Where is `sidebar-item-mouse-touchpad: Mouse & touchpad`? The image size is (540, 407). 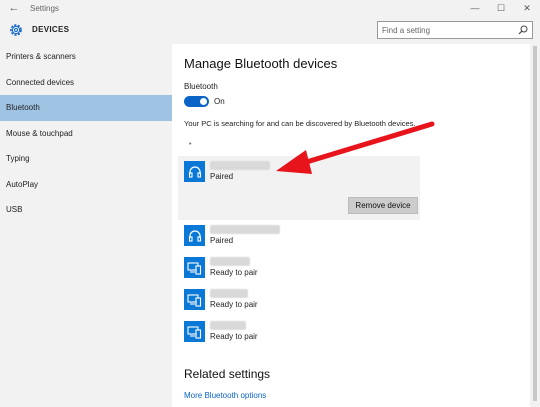
sidebar-item-mouse-touchpad: Mouse & touchpad is located at coordinates (86, 134).